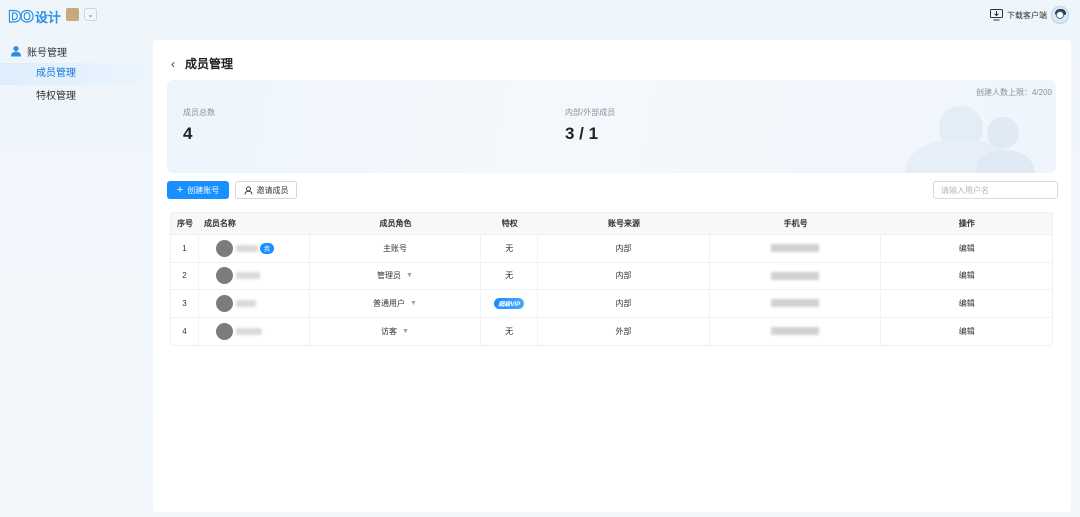 Image resolution: width=1080 pixels, height=517 pixels. What do you see at coordinates (582, 133) in the screenshot?
I see `stat-ratio-value: 3 / 1` at bounding box center [582, 133].